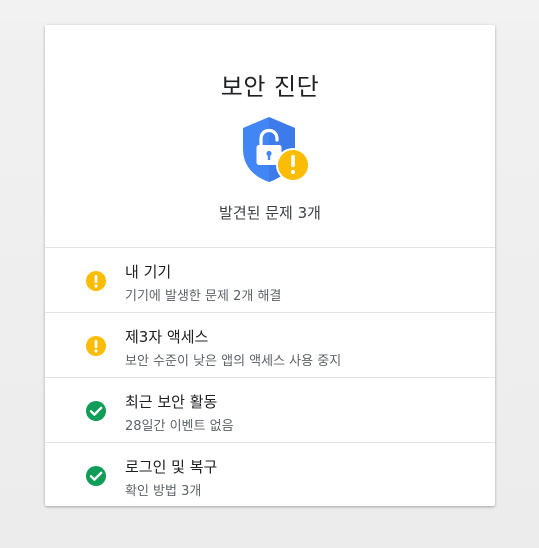 Image resolution: width=539 pixels, height=548 pixels. Describe the element at coordinates (270, 410) in the screenshot. I see `list-item-recent-security-activity: 최근 보안 활동 28일간 이벤트 없음` at that location.